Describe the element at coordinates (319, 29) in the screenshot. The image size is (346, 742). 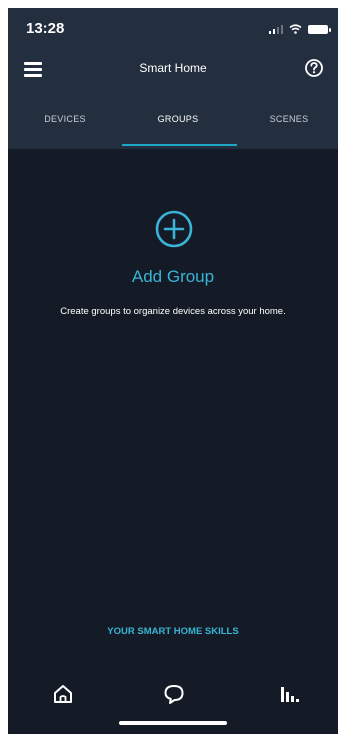
I see `battery-icon` at that location.